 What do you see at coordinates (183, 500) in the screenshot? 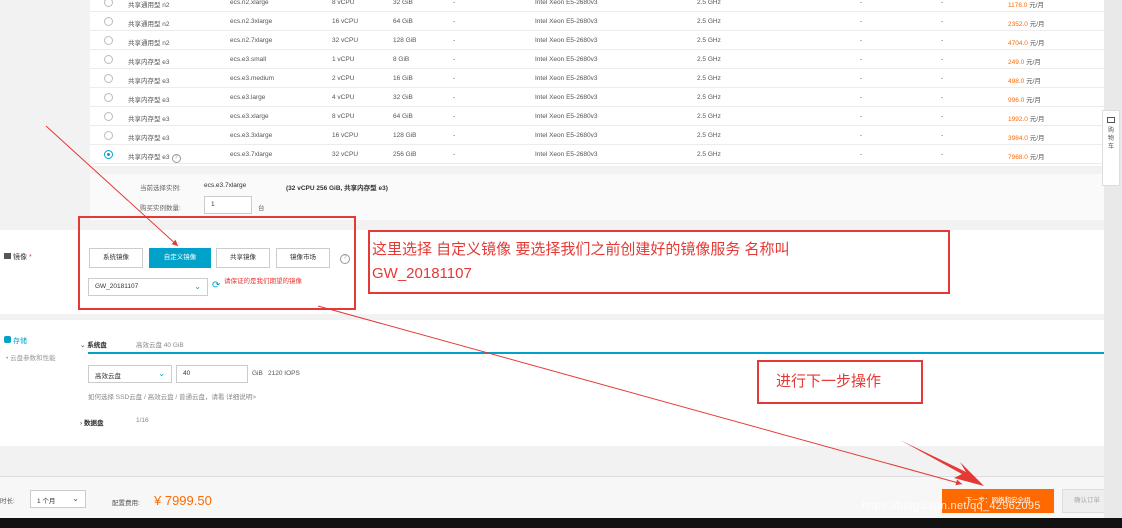
I see `fee-value: ¥ 7999.50` at bounding box center [183, 500].